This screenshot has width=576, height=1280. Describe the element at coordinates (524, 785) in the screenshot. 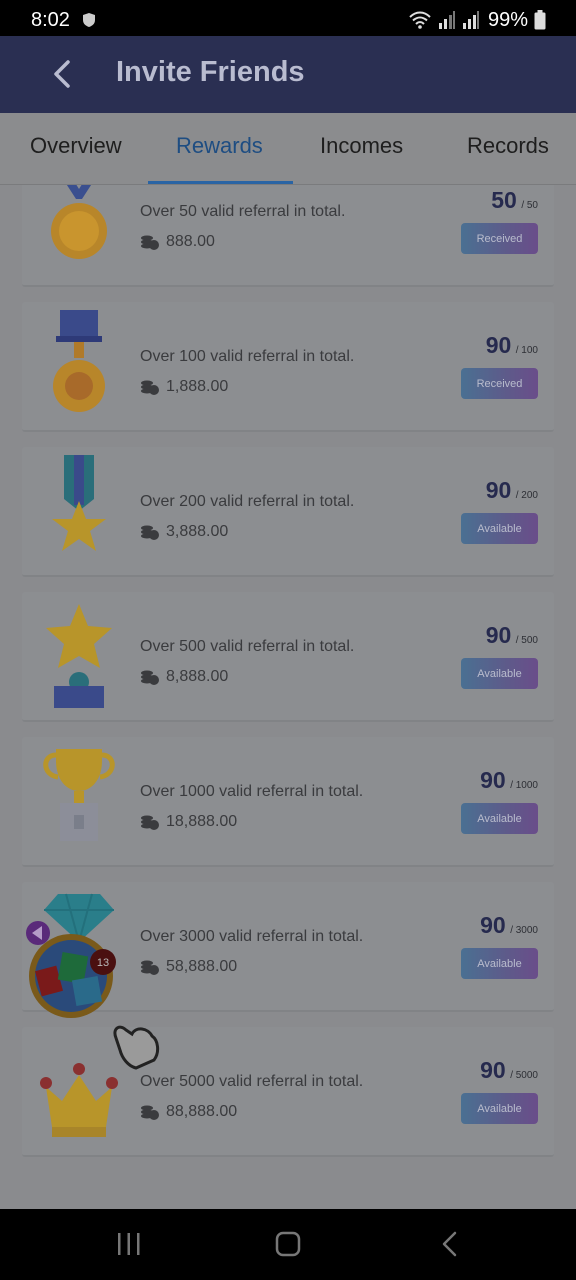

I see `progress-target: / 1000` at that location.